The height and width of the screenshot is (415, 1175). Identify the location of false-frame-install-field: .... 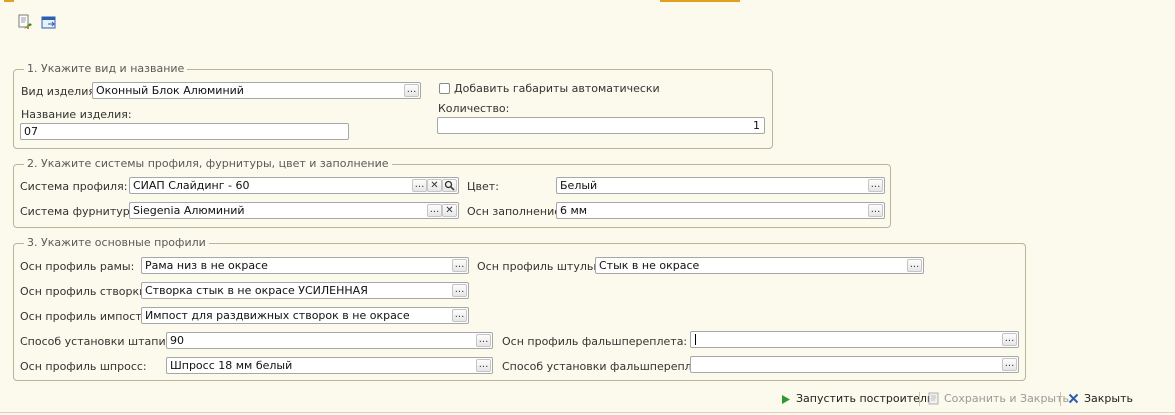
(854, 364).